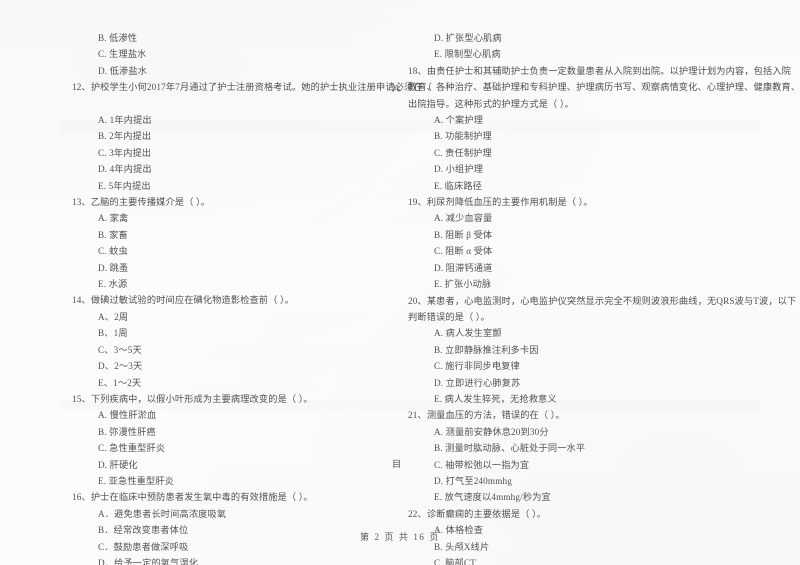  What do you see at coordinates (162, 513) in the screenshot?
I see `answer-option: A．避免患者长时间高浓度吸氧` at bounding box center [162, 513].